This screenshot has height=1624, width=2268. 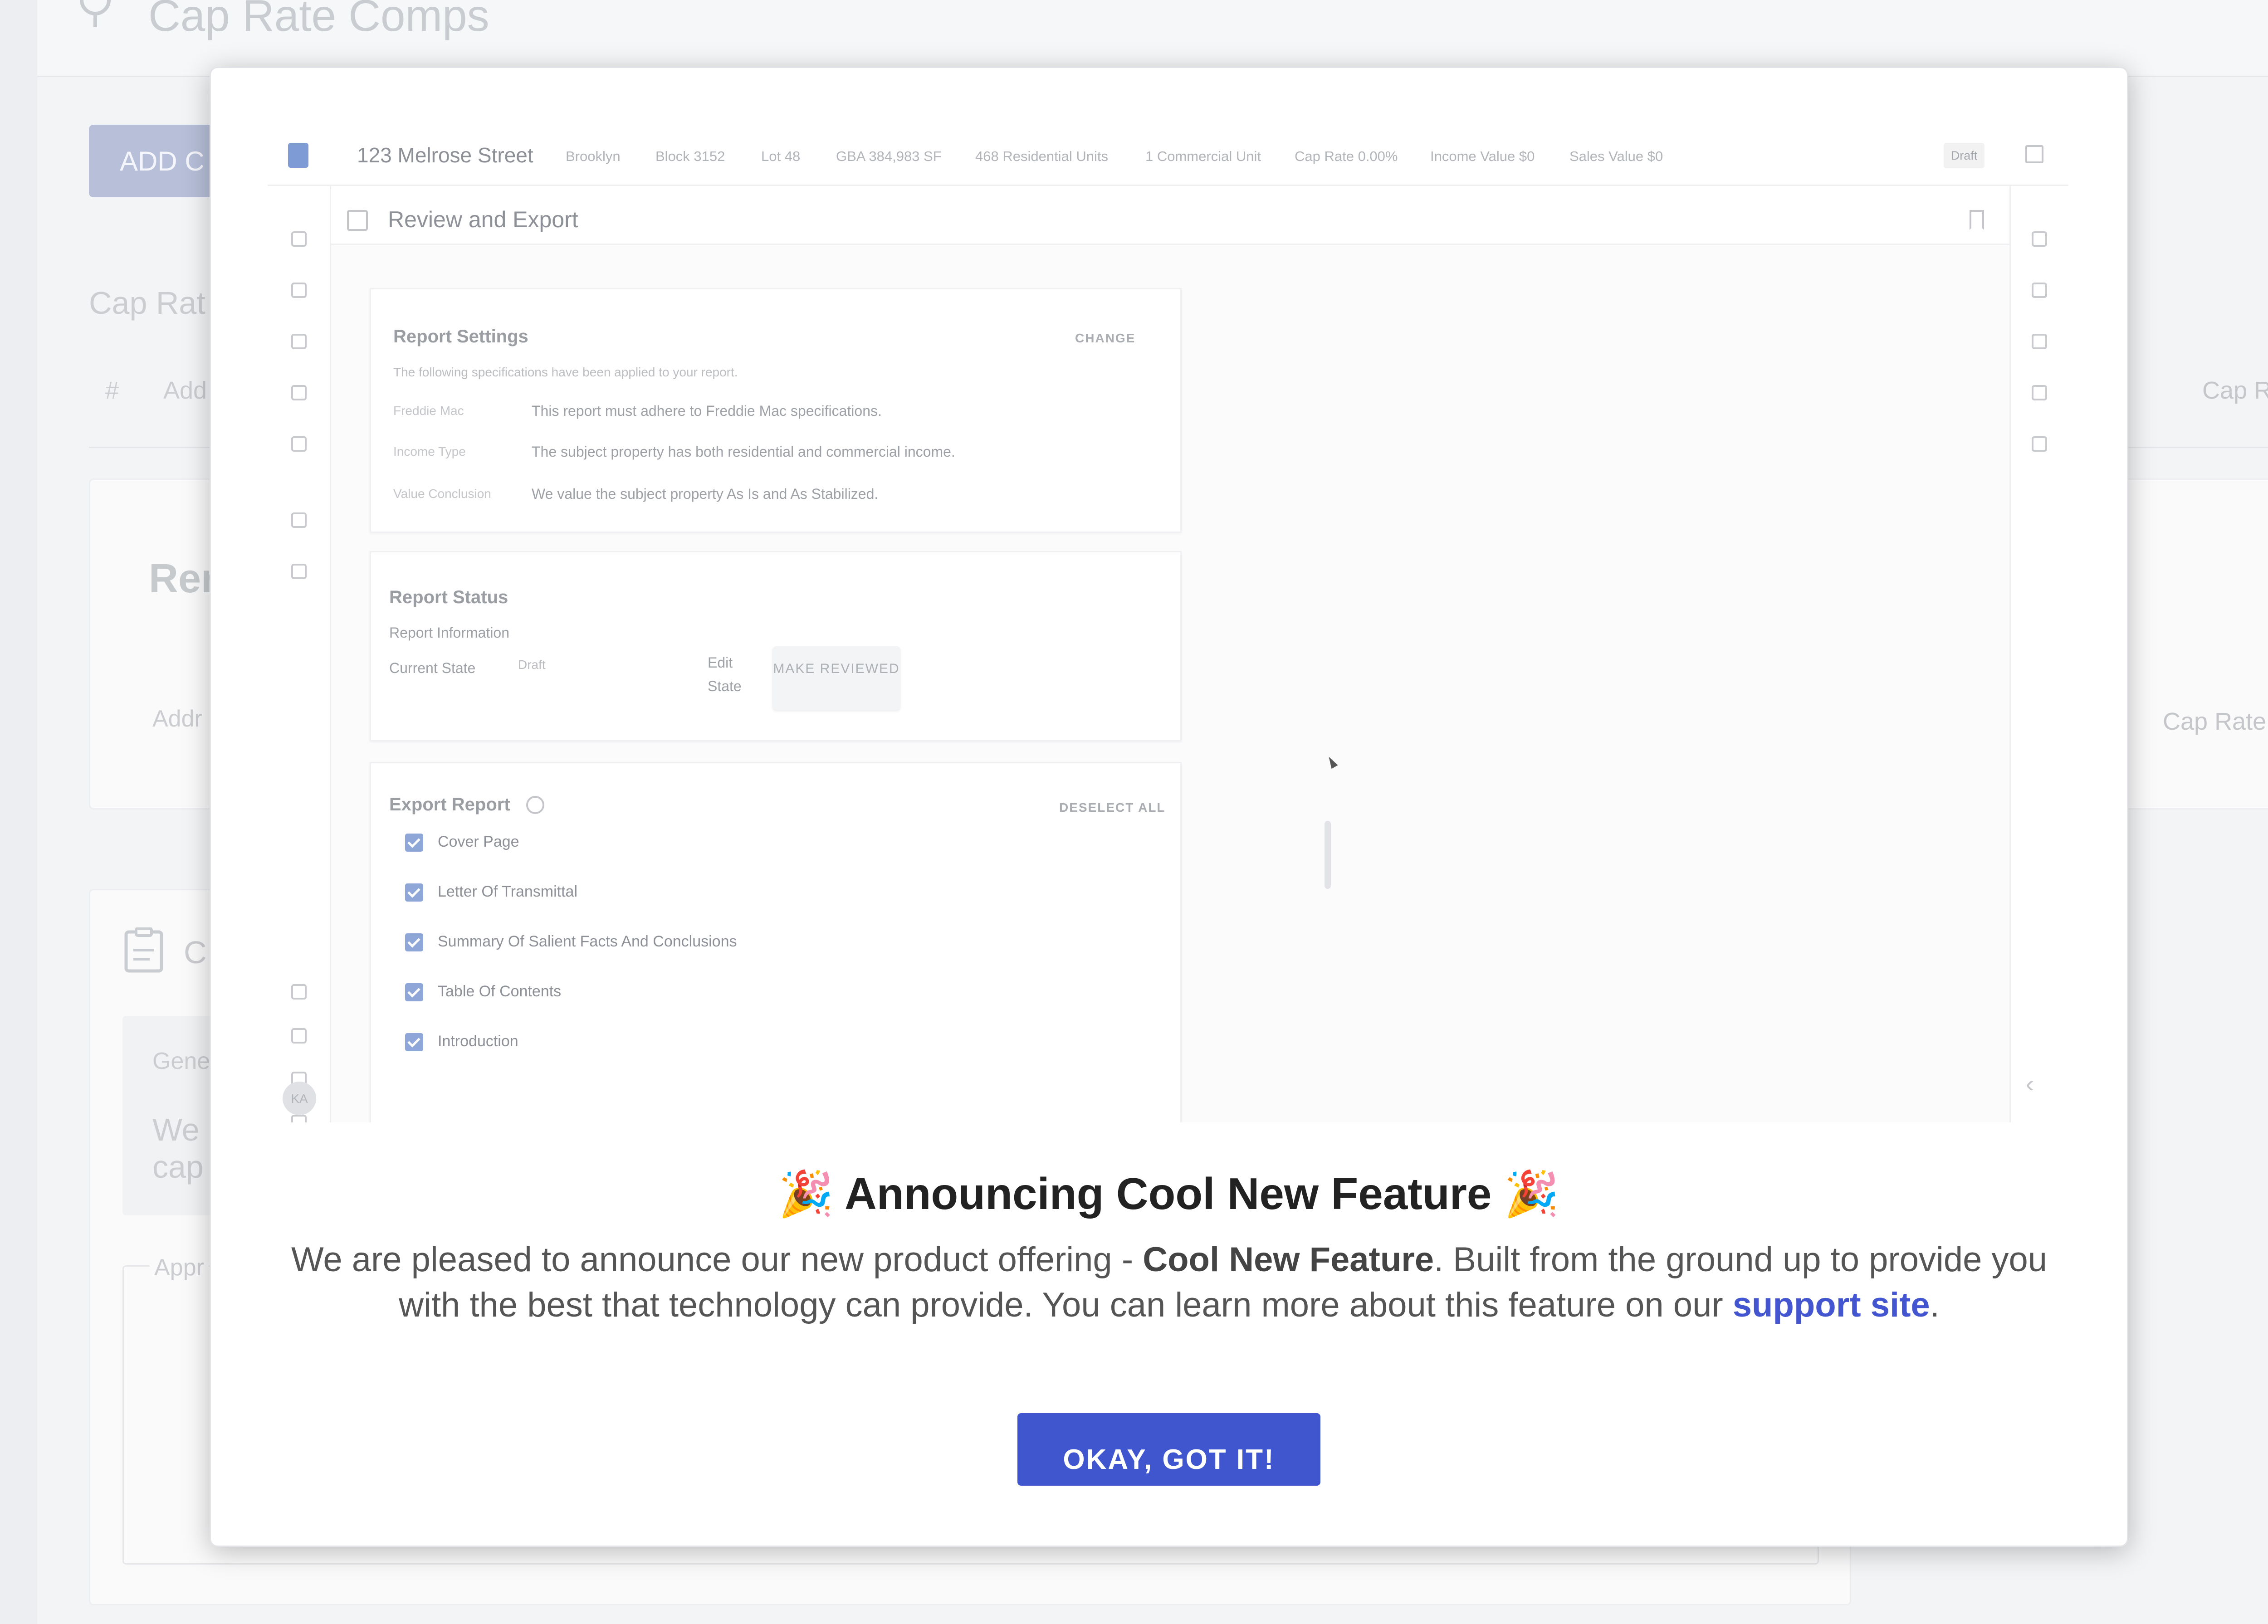 What do you see at coordinates (2040, 341) in the screenshot?
I see `photo-icon` at bounding box center [2040, 341].